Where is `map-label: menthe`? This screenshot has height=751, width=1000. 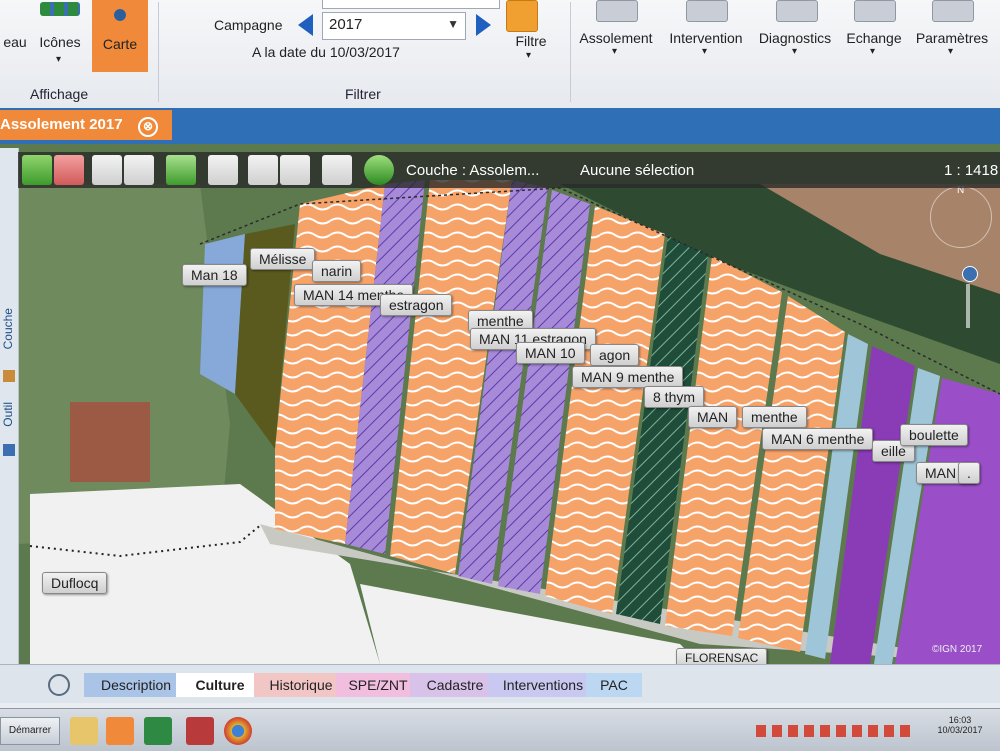
map-label: menthe is located at coordinates (774, 417).